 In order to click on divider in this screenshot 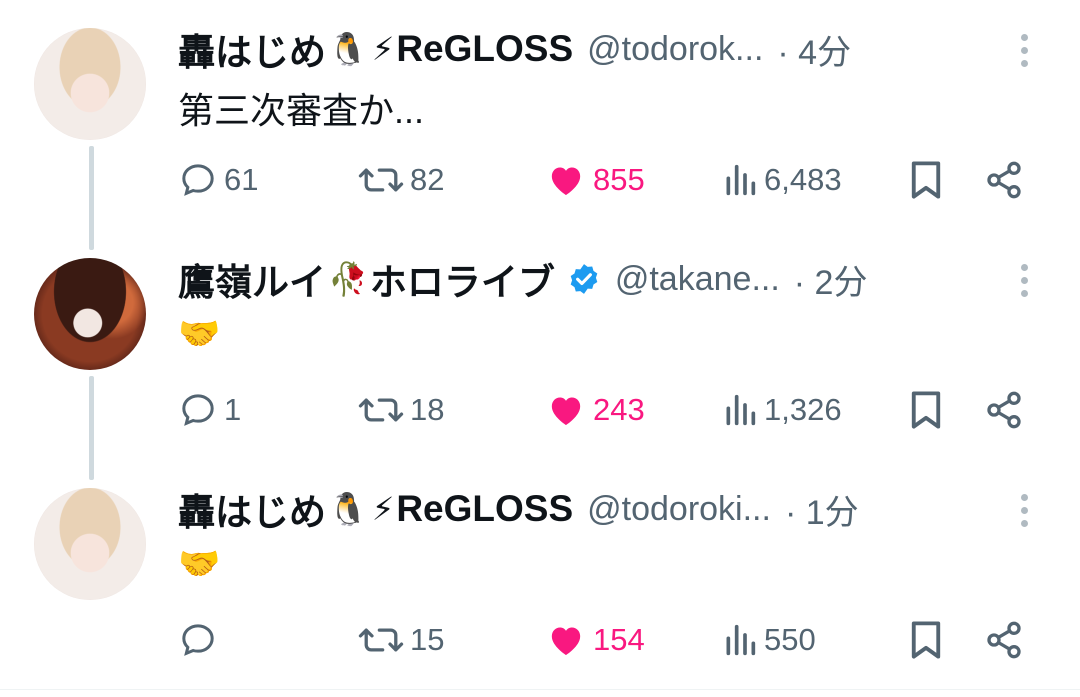, I will do `click(540, 689)`.